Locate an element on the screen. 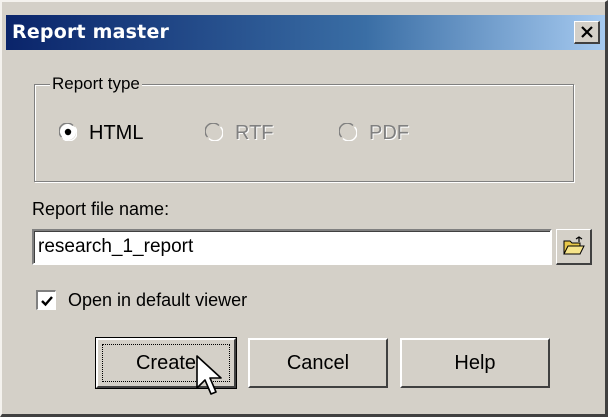  file-name-label: Report file name: is located at coordinates (101, 209).